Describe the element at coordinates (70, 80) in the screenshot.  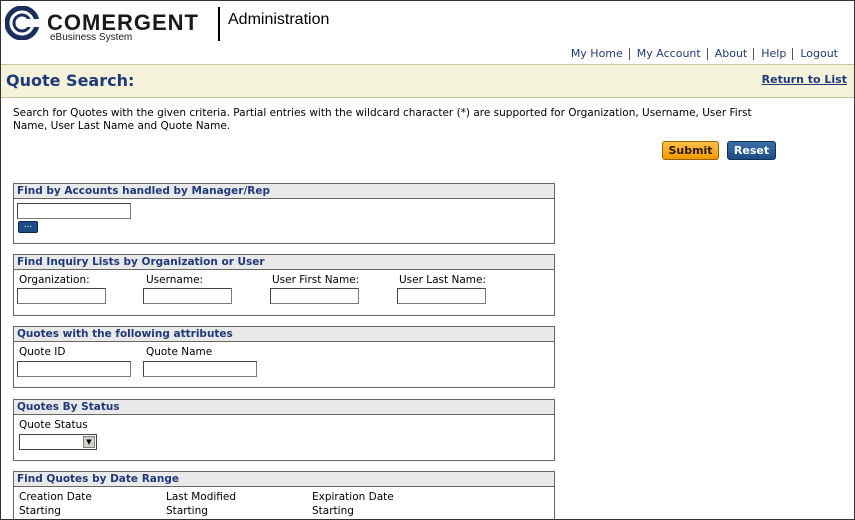
I see `page-title: Quote Search:` at that location.